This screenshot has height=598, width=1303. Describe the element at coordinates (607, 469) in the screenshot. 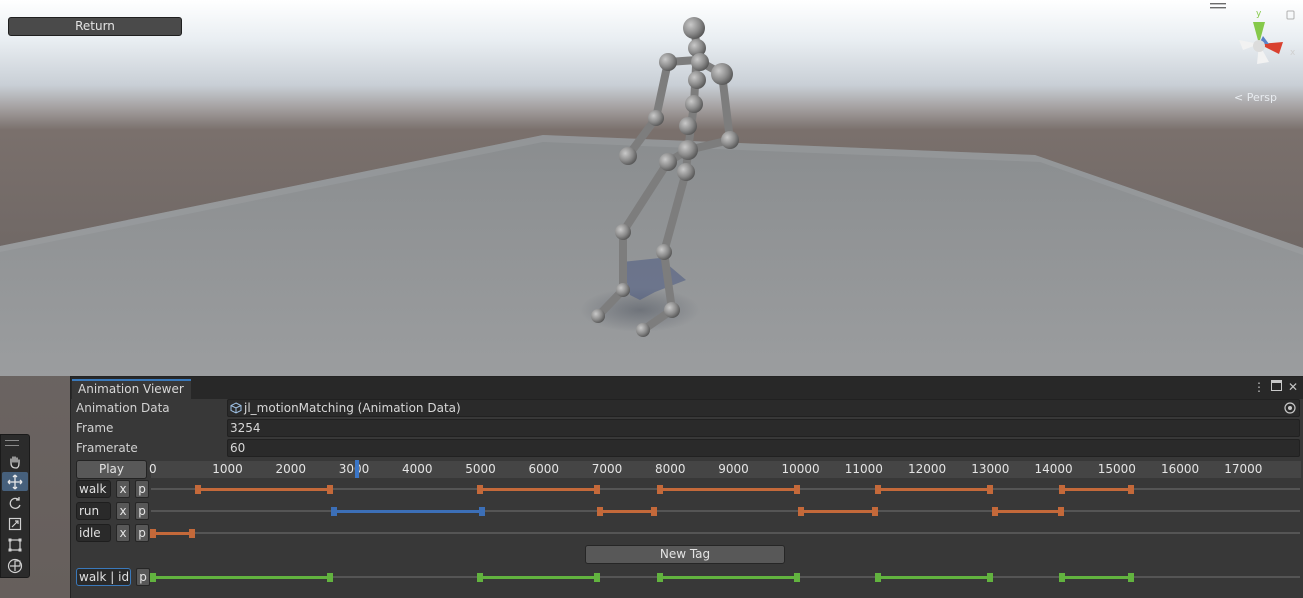

I see `timeline-tick-label: 7000` at that location.